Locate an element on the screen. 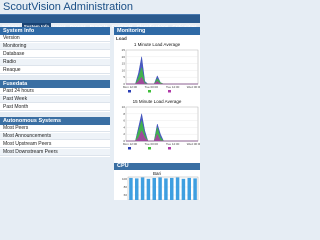 Image resolution: width=320 pixels, height=240 pixels. chart-cpu: Bari 100 80 60 is located at coordinates (157, 185).